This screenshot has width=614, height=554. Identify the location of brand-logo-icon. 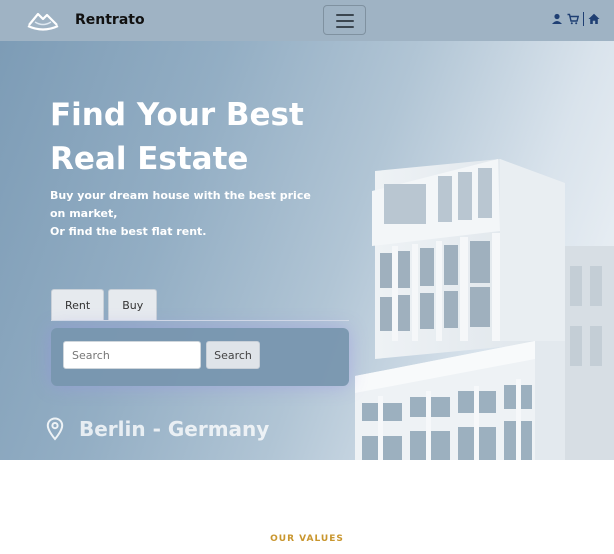
(43, 21).